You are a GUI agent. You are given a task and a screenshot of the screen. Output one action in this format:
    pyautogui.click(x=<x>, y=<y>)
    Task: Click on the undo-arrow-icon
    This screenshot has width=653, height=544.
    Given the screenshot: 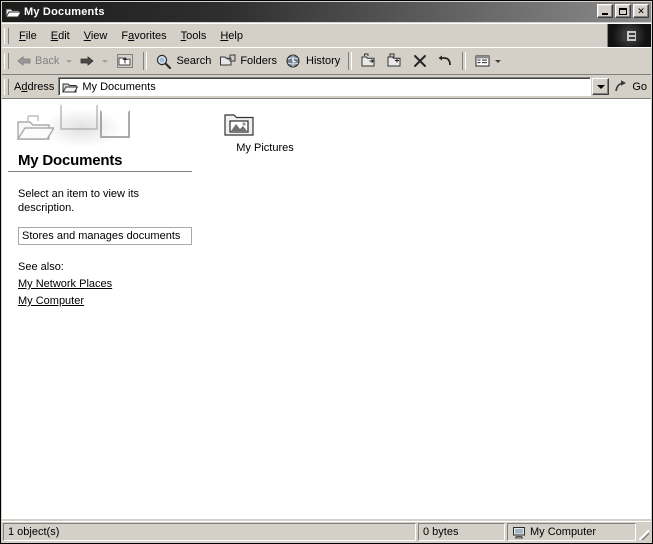 What is the action you would take?
    pyautogui.click(x=445, y=61)
    